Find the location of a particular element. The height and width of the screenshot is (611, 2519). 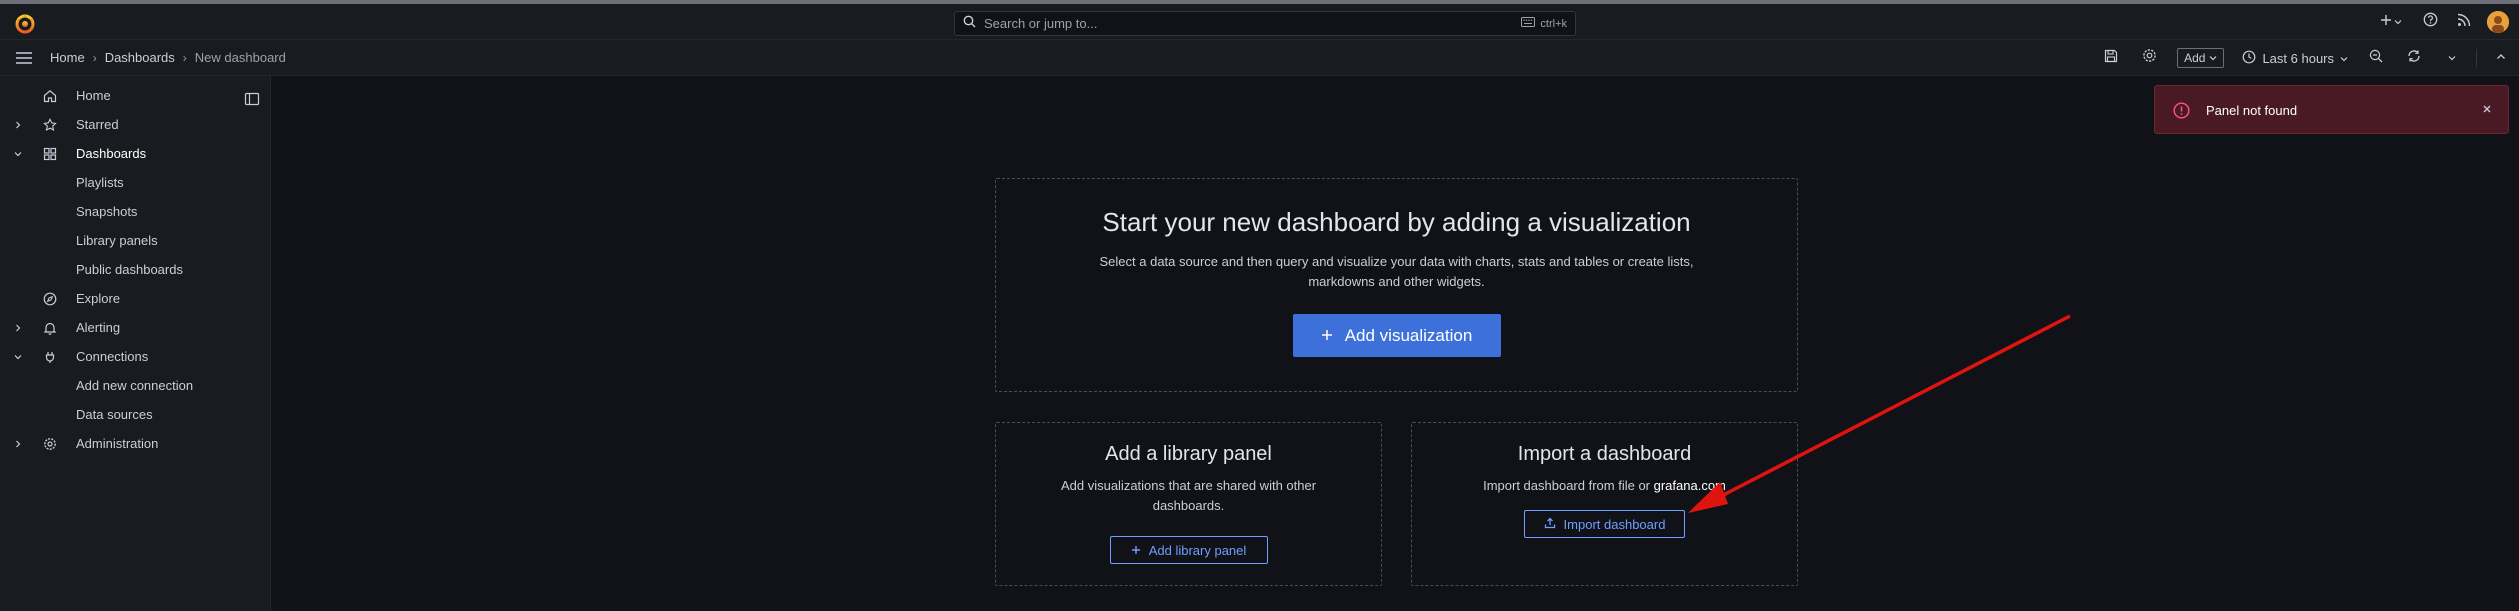

sidebar-item-data-sources: Data sources is located at coordinates (135, 414).